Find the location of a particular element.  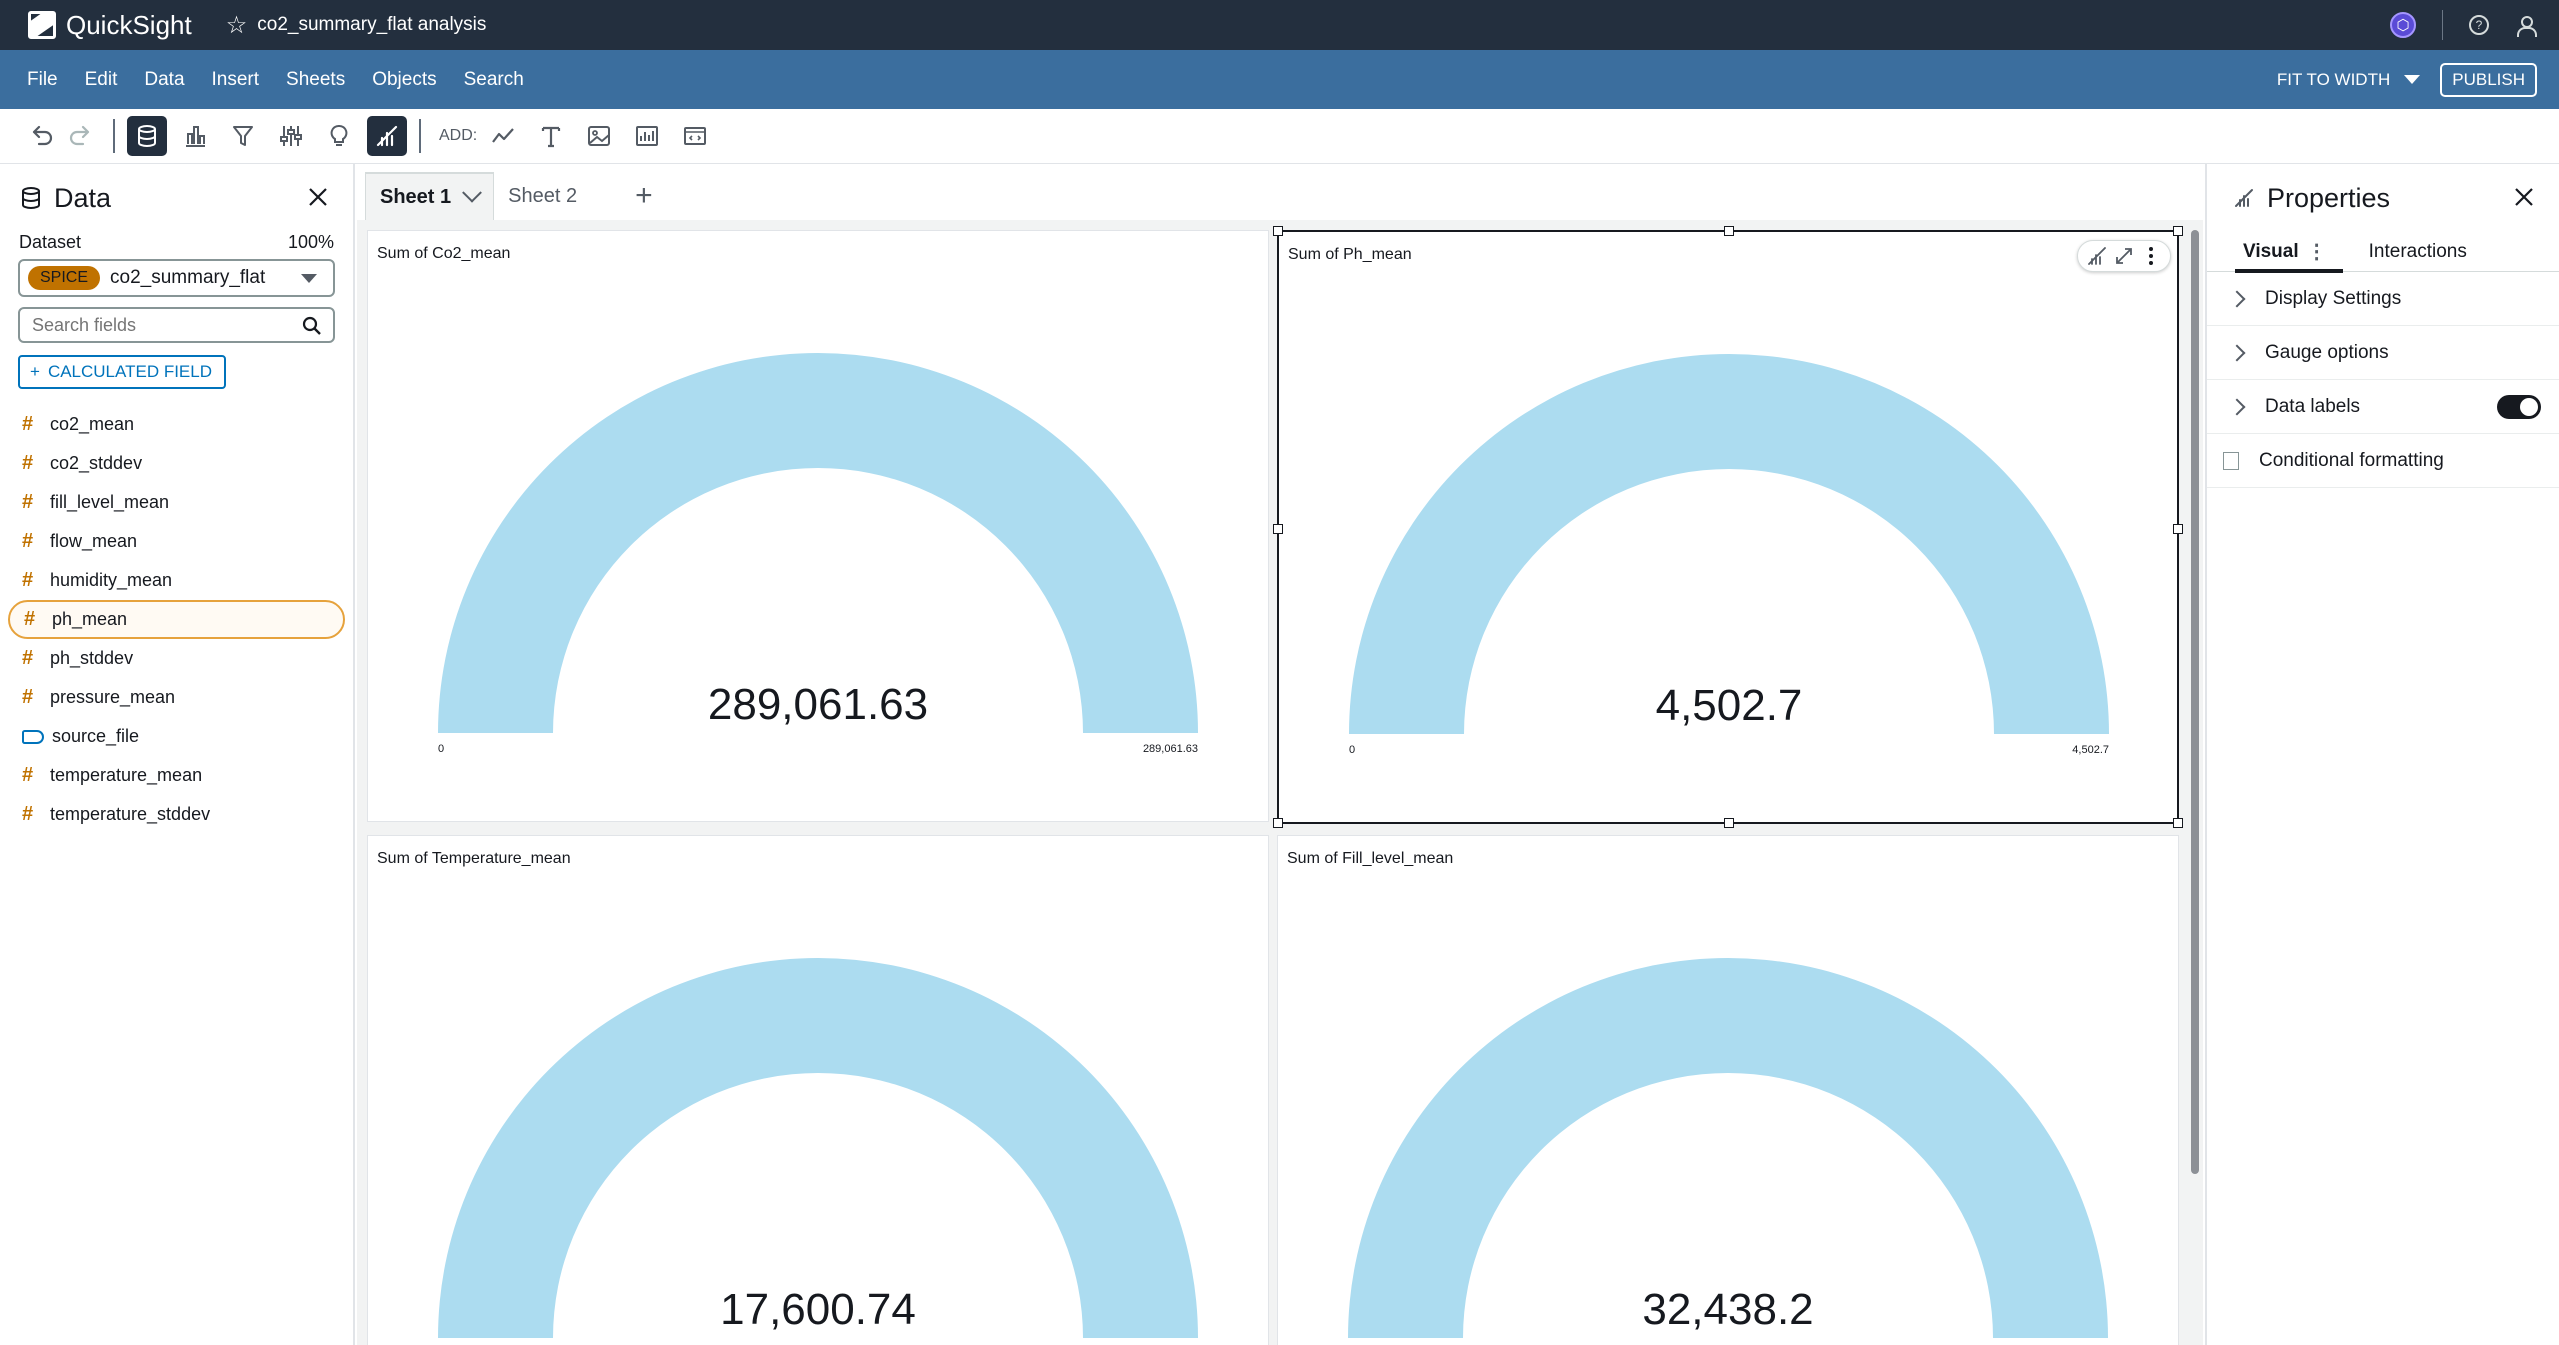

line-chart-icon is located at coordinates (503, 136).